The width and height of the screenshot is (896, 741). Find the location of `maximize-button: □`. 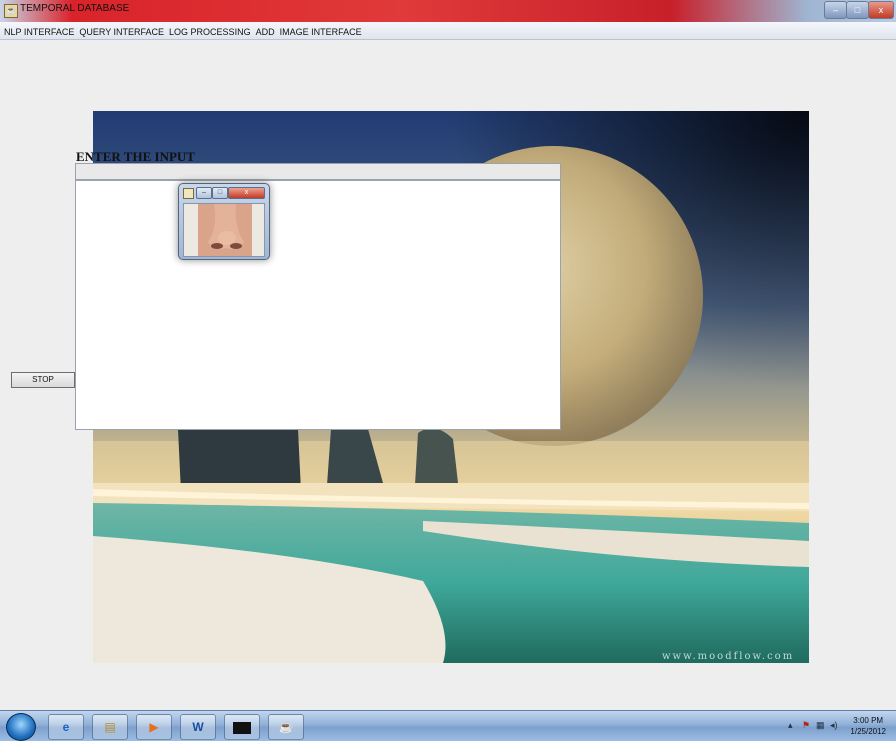

maximize-button: □ is located at coordinates (857, 10).